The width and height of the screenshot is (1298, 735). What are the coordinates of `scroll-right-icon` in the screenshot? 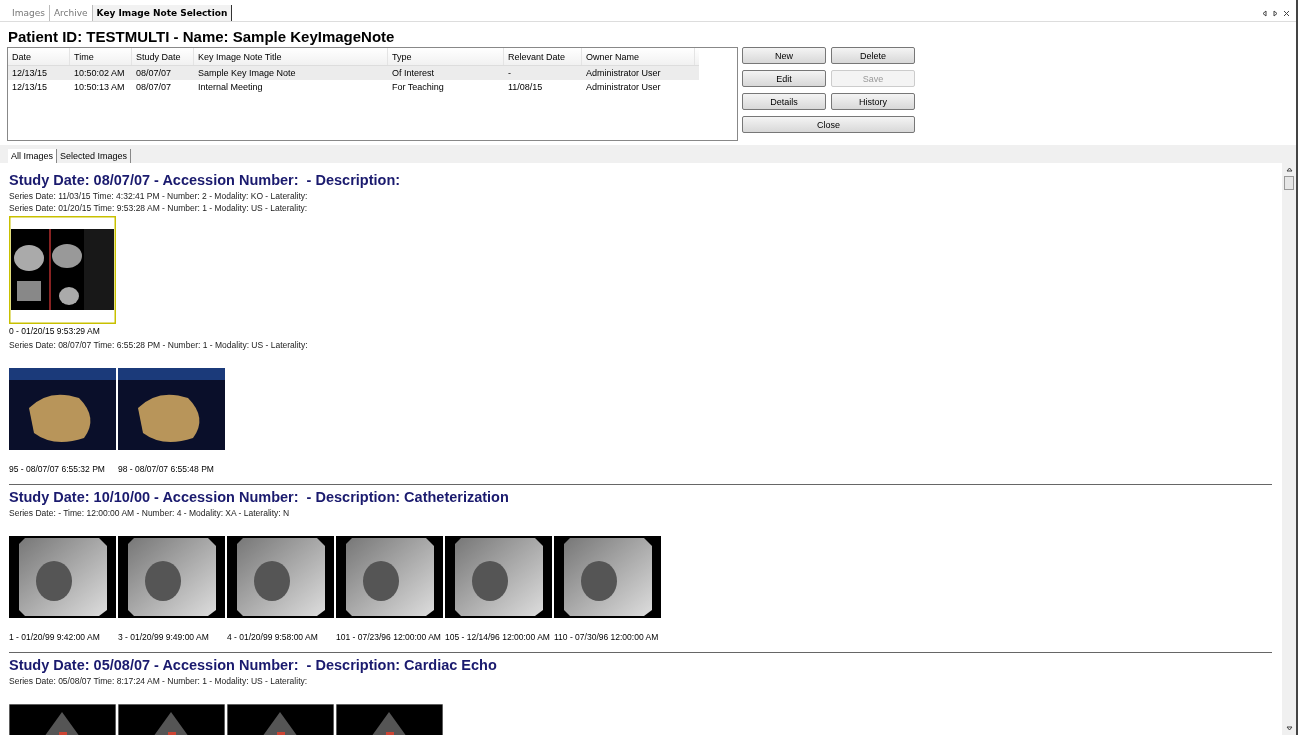 It's located at (1275, 13).